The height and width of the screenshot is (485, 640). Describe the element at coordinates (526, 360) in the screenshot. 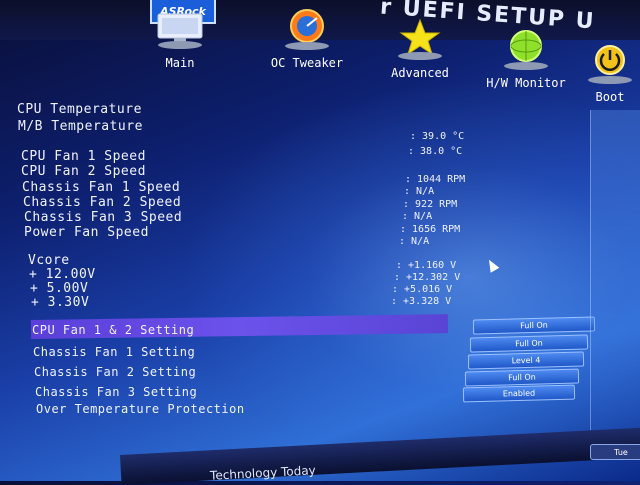

I see `chassis-fan2-setting-button: Level 4` at that location.